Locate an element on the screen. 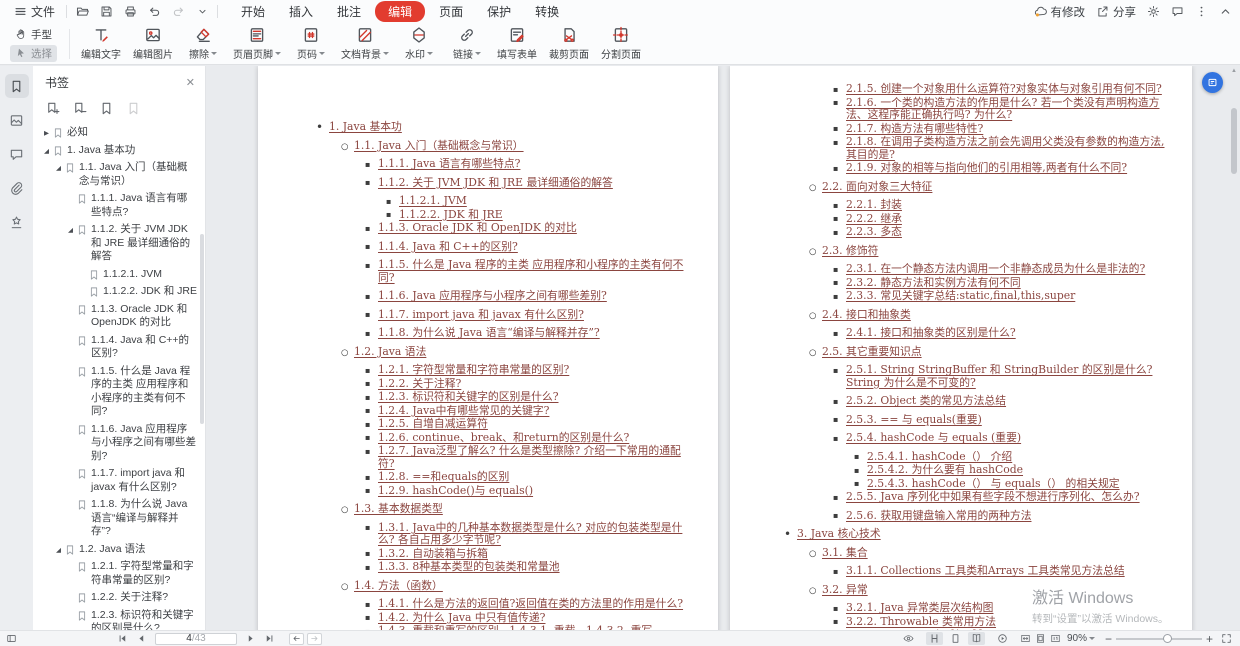 This screenshot has width=1240, height=646. menu-tab-0: 开始 is located at coordinates (253, 11).